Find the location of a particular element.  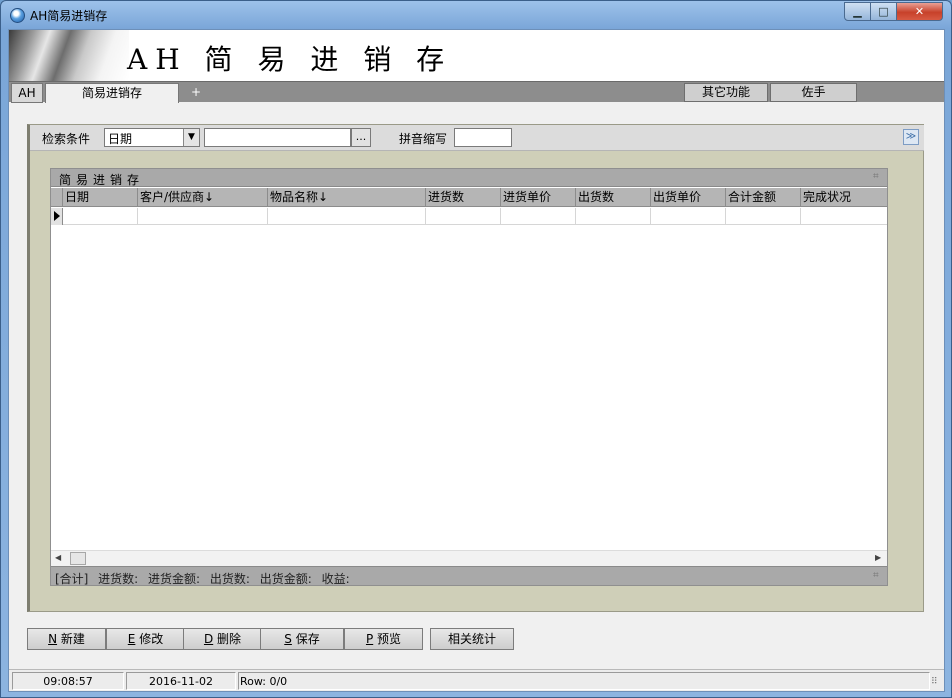

button-label: 保存 is located at coordinates (307, 639).